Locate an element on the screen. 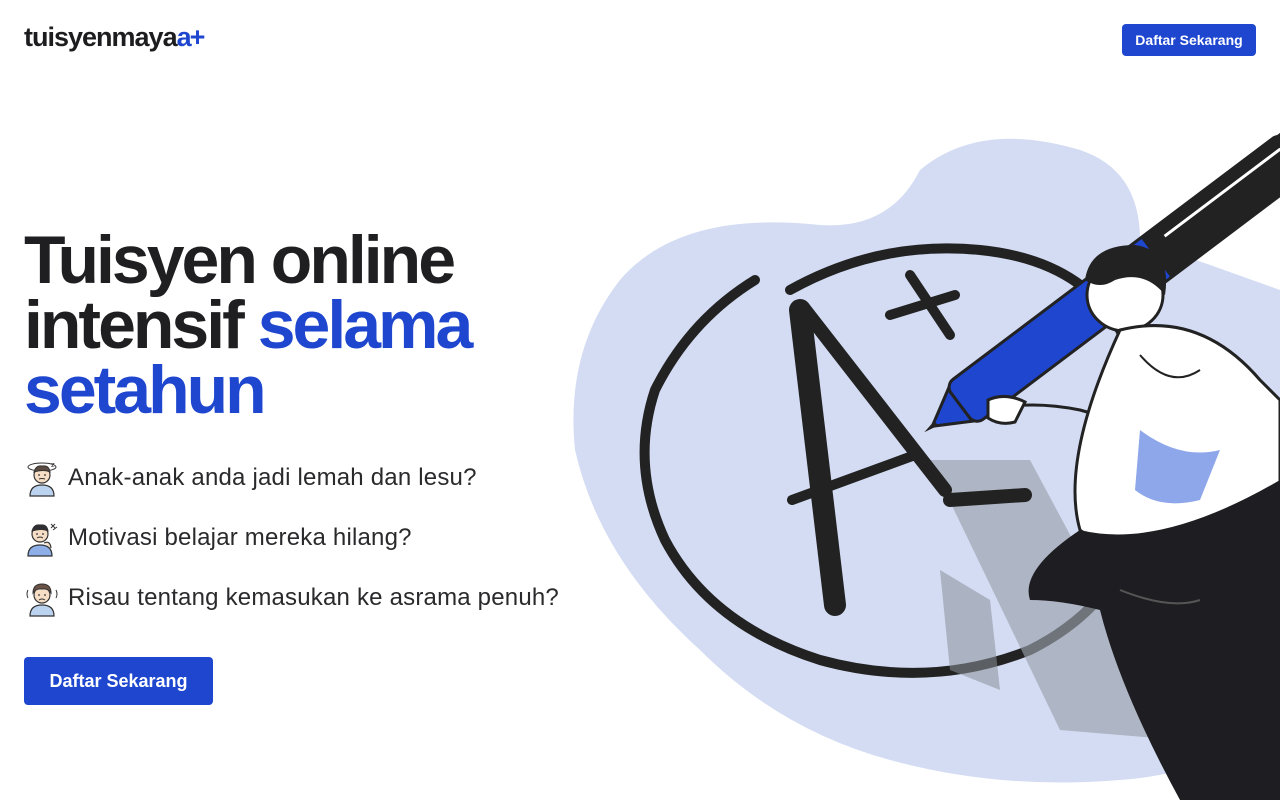 The image size is (1280, 800). pain-point-item: z Anak-anak anda jadi lemah dan lesu? is located at coordinates (304, 478).